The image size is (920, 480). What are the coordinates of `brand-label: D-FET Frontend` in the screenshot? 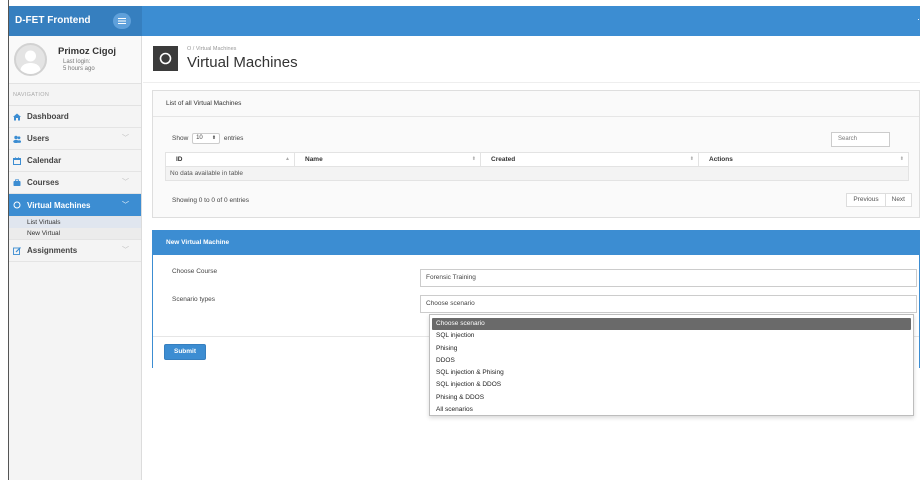 It's located at (53, 20).